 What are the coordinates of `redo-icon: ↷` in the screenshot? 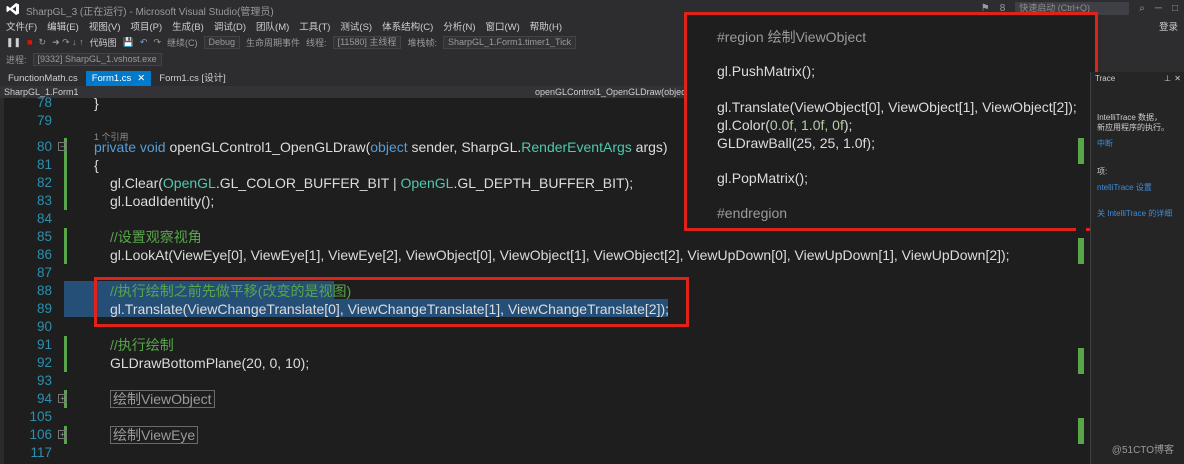 It's located at (157, 42).